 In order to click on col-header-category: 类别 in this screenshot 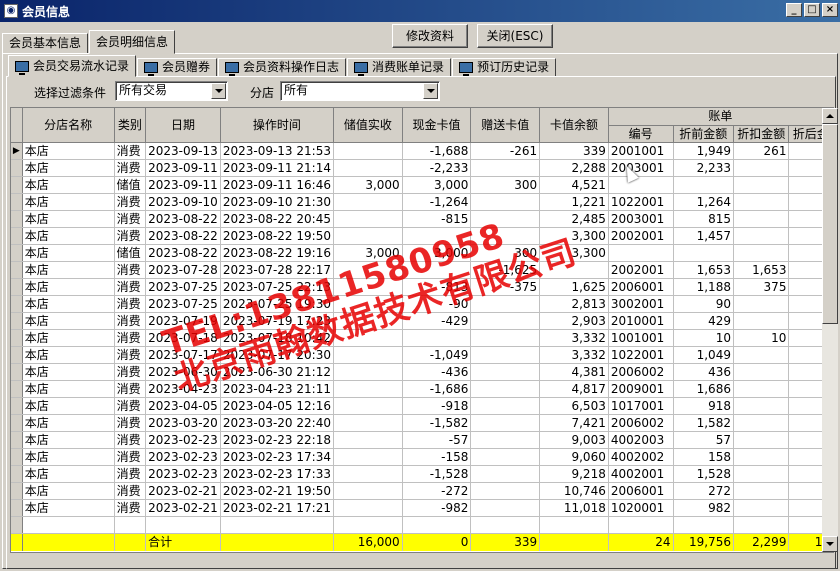, I will do `click(130, 125)`.